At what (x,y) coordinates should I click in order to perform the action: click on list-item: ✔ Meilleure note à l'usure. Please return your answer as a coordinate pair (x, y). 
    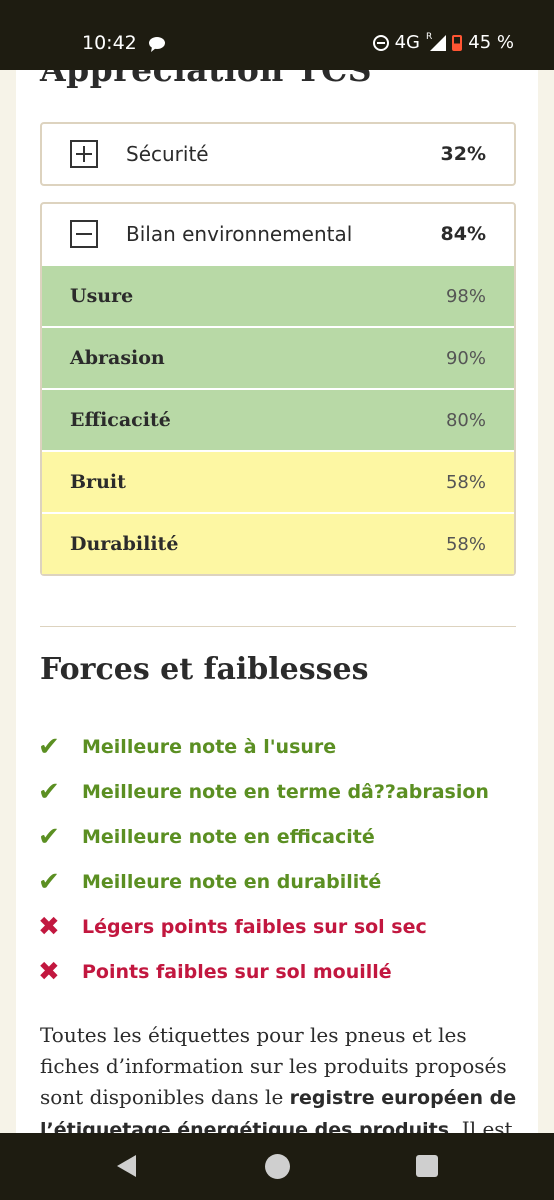
    Looking at the image, I should click on (283, 746).